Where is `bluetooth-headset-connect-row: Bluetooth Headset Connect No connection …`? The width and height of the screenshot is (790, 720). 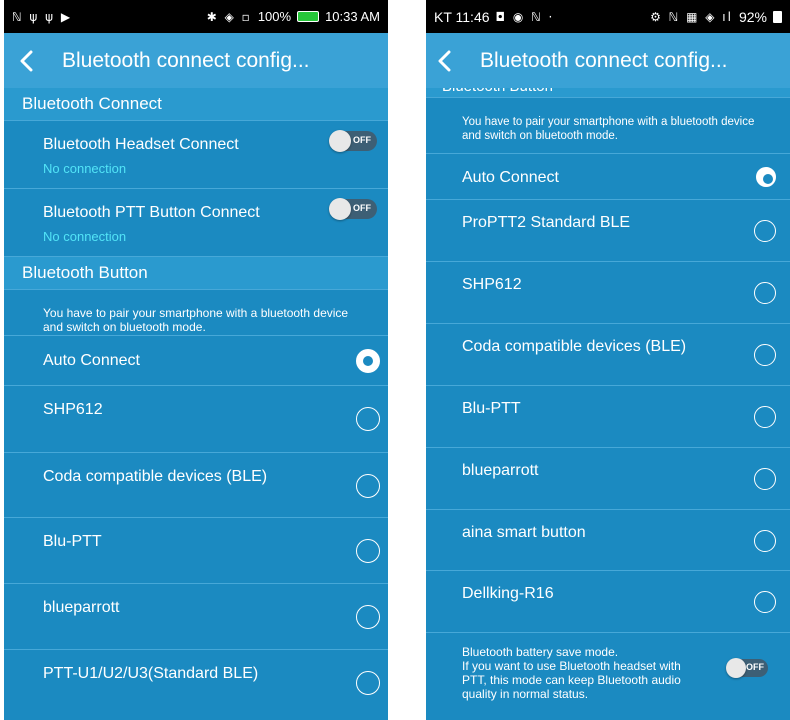
bluetooth-headset-connect-row: Bluetooth Headset Connect No connection … is located at coordinates (196, 155).